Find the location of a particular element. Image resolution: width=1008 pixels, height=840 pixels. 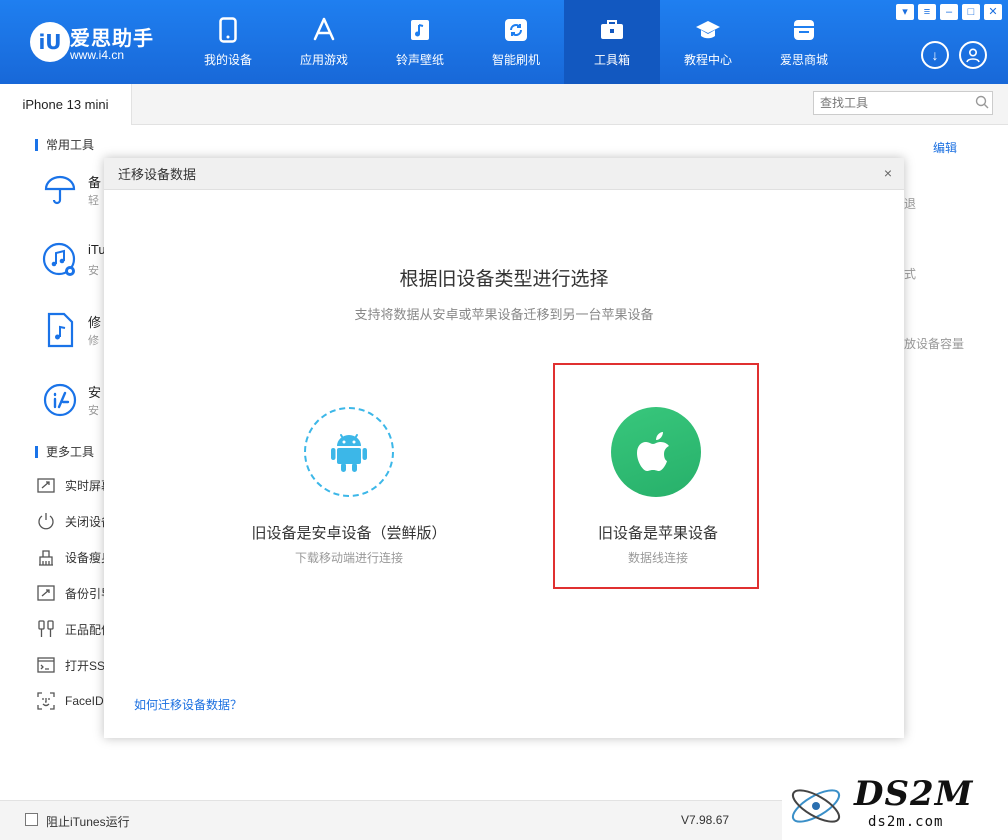

apple-icon is located at coordinates (656, 452).